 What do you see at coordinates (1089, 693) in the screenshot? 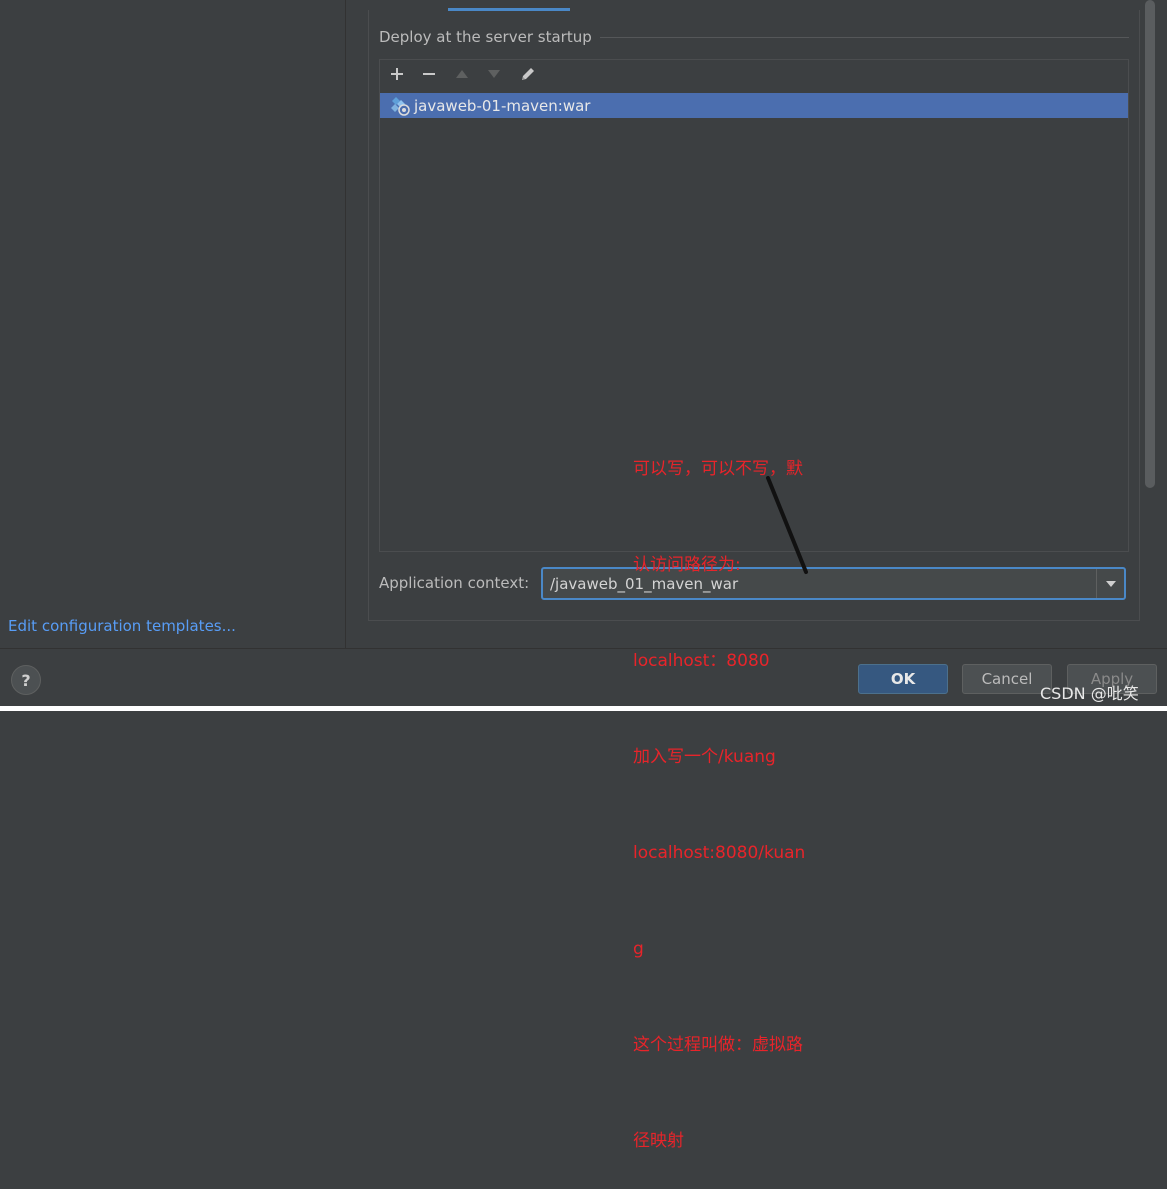
I see `csdn-watermark: CSDN @吡笑` at bounding box center [1089, 693].